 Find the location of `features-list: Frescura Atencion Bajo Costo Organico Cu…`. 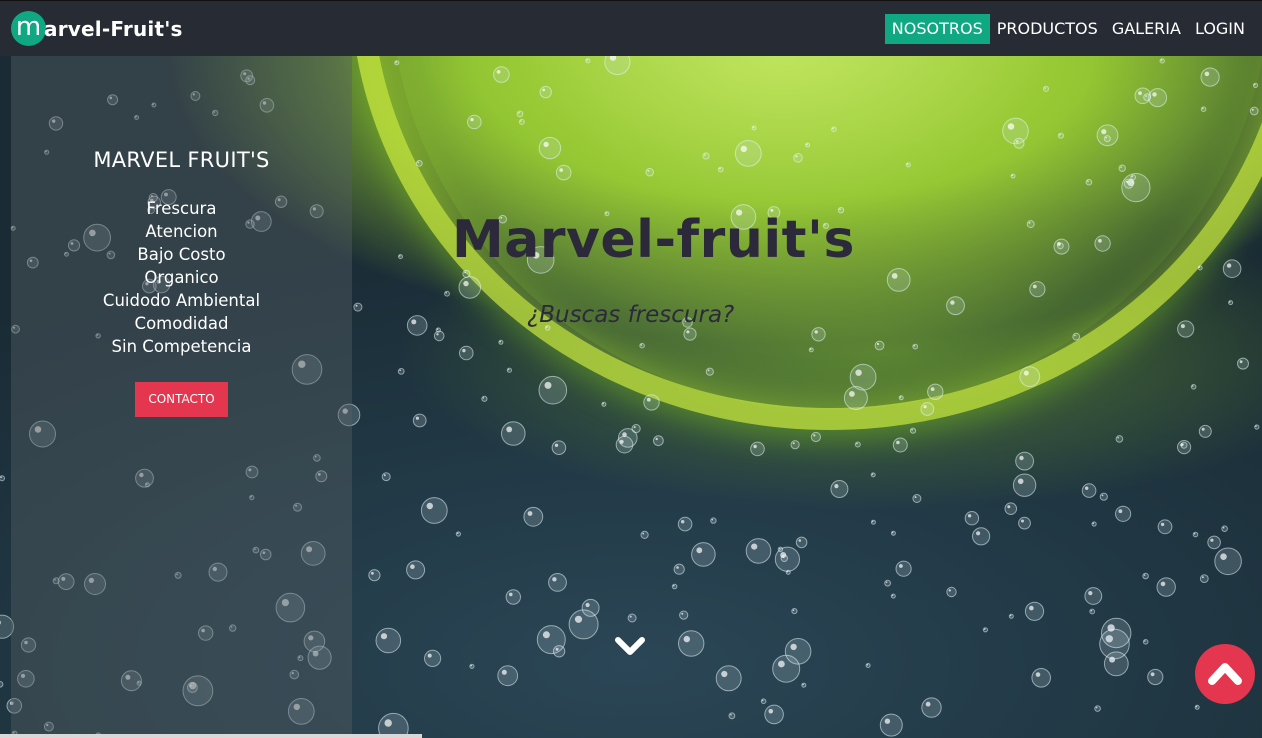

features-list: Frescura Atencion Bajo Costo Organico Cu… is located at coordinates (181, 277).